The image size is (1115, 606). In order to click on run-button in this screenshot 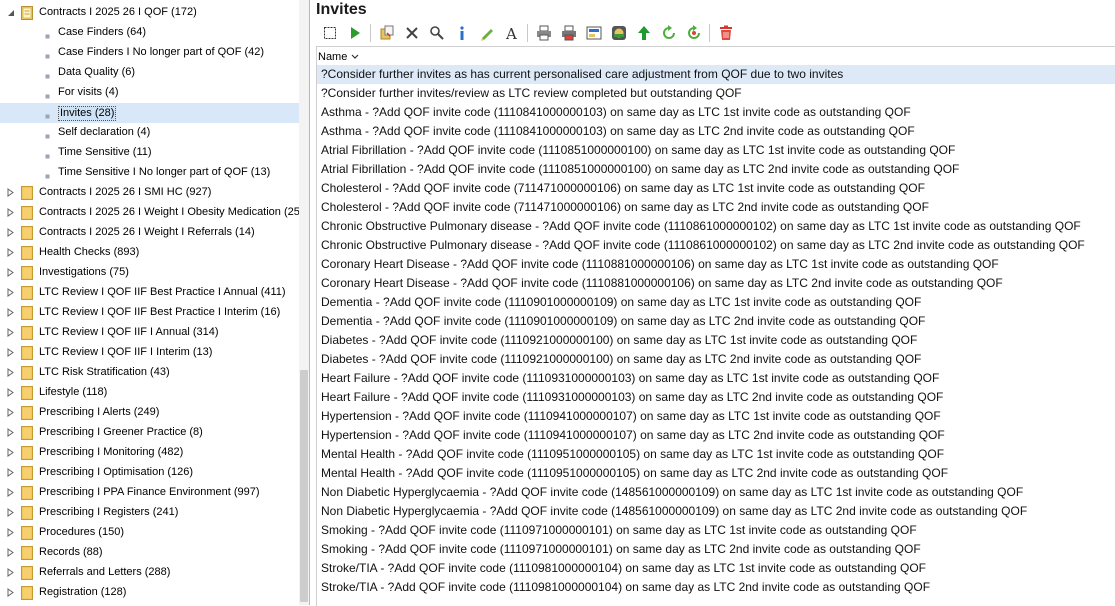, I will do `click(354, 33)`.